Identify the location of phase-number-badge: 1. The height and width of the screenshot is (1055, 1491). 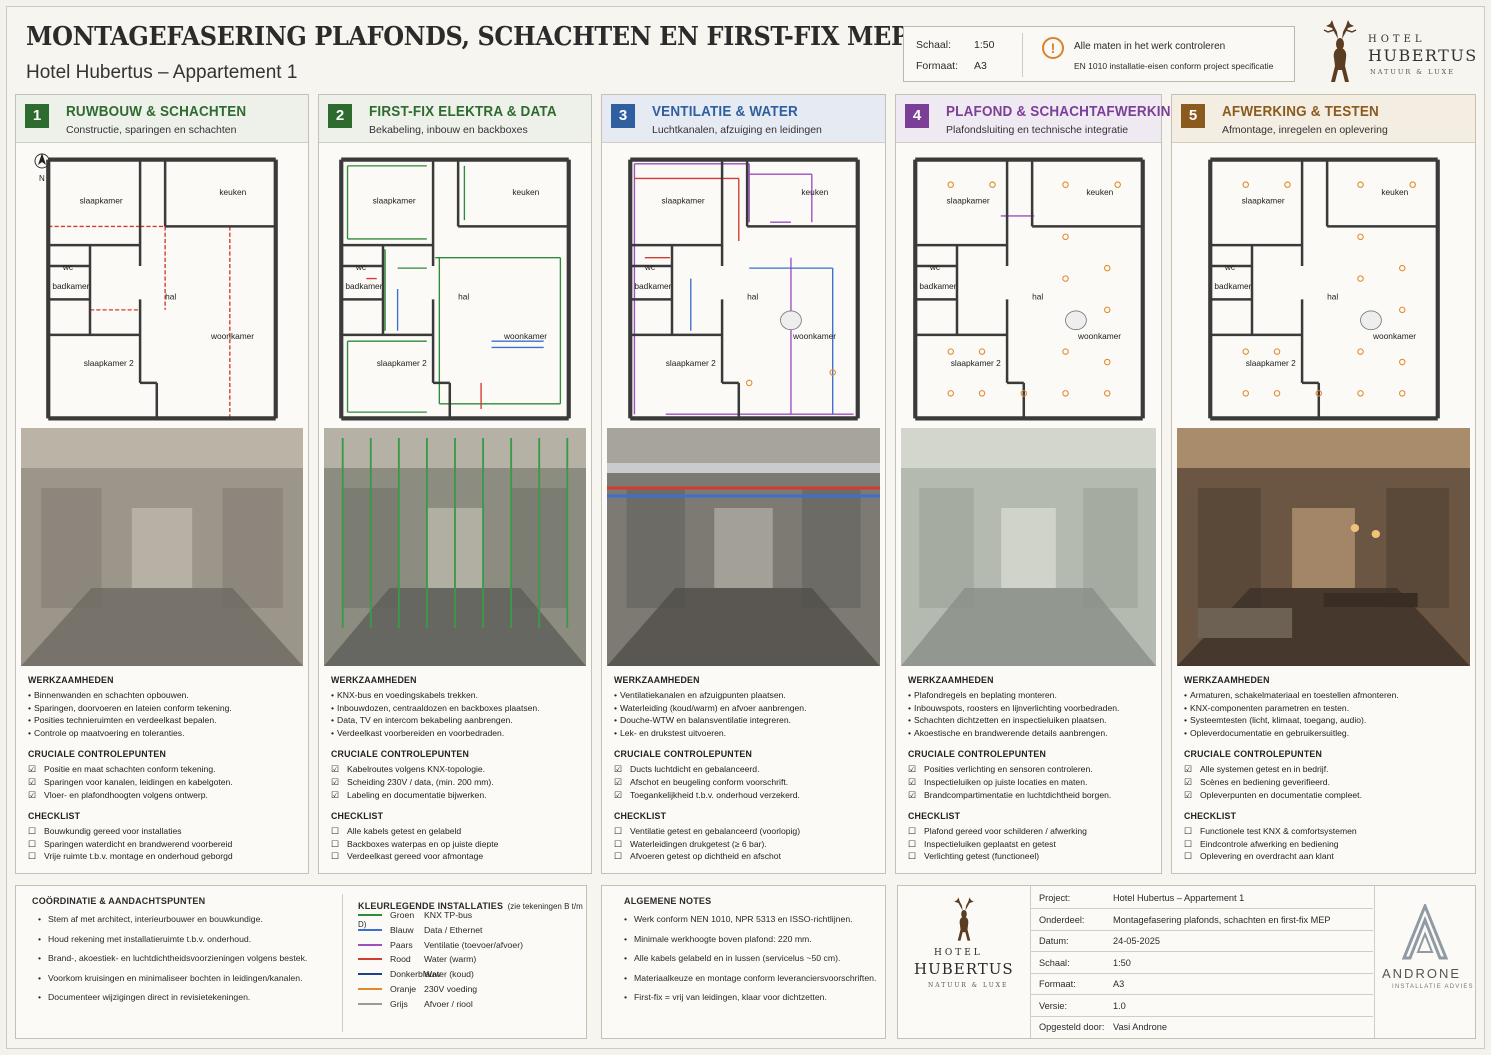
(37, 116).